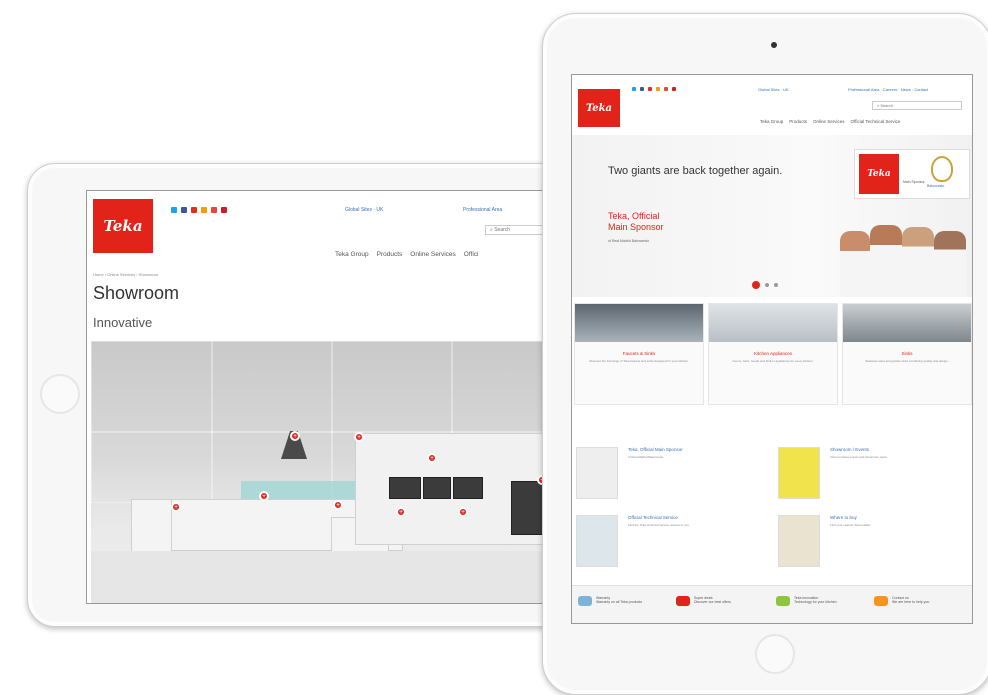 The height and width of the screenshot is (695, 988). Describe the element at coordinates (655, 449) in the screenshot. I see `news-title: Teka, Official Main Sponsor` at that location.